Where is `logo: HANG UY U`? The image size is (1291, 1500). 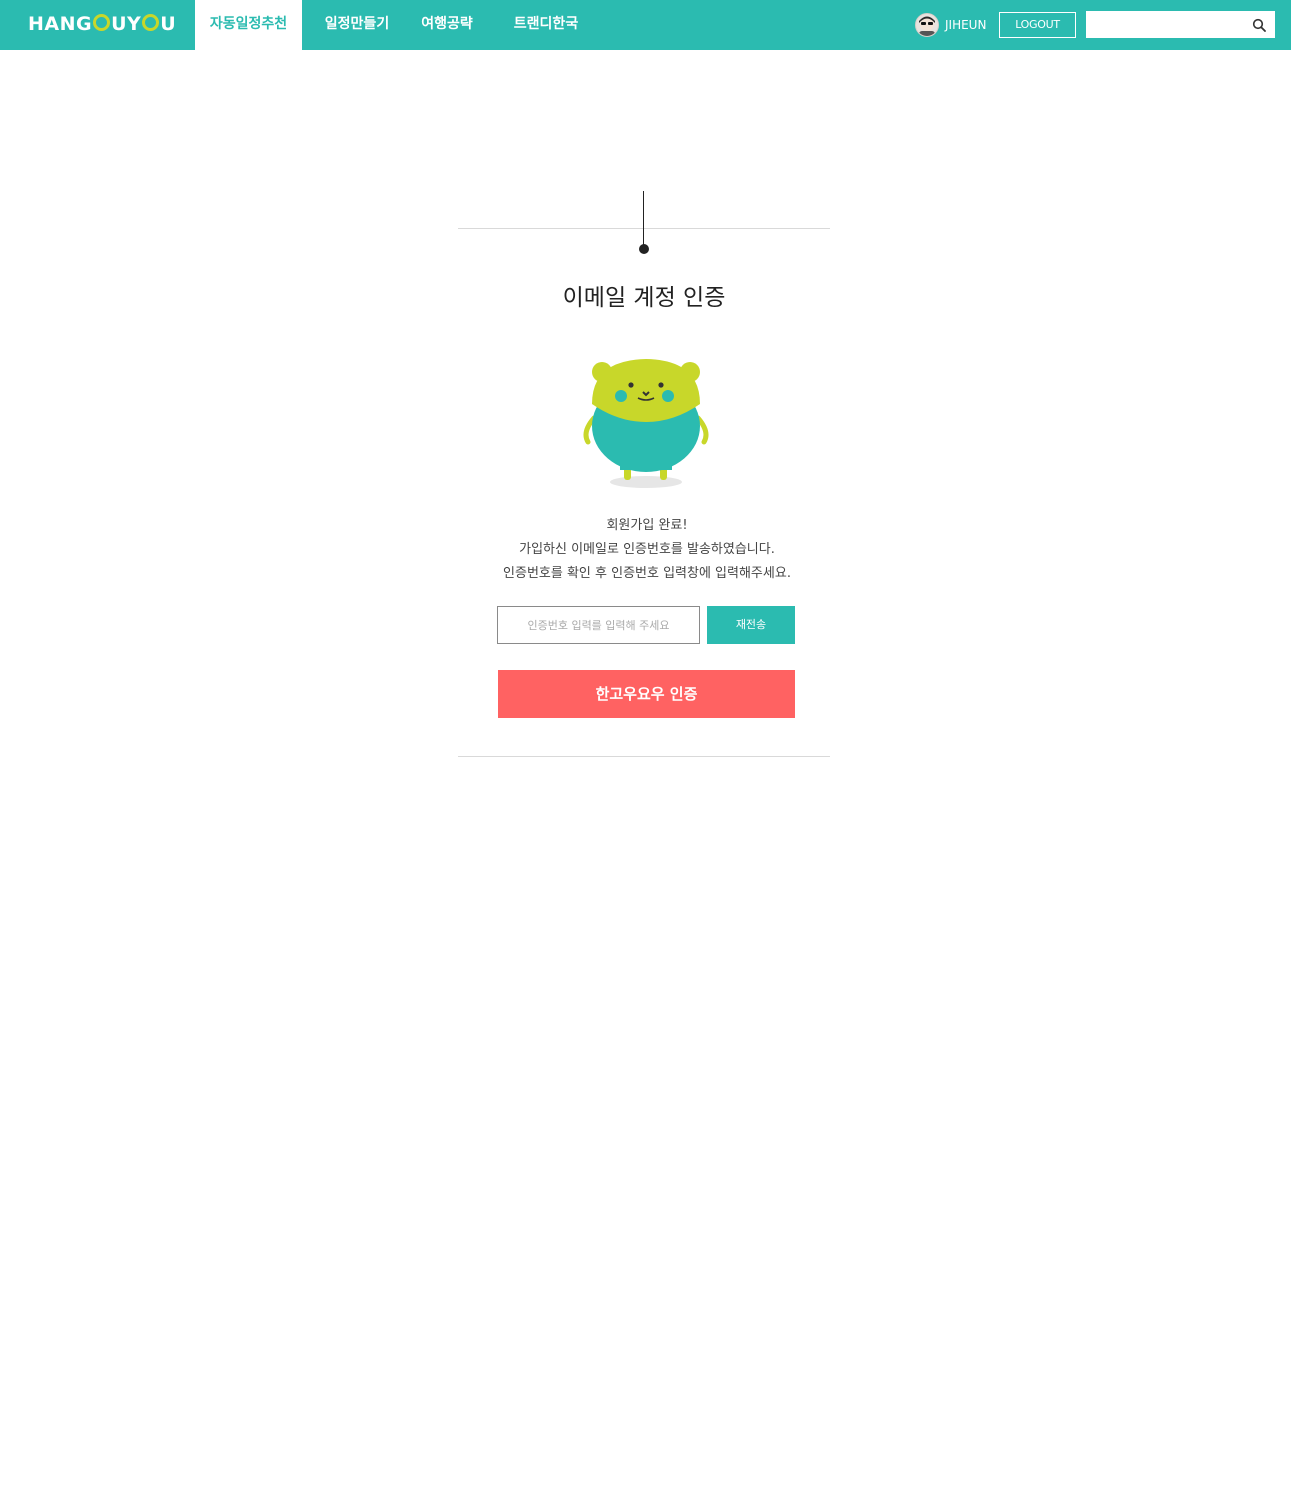 logo: HANG UY U is located at coordinates (102, 24).